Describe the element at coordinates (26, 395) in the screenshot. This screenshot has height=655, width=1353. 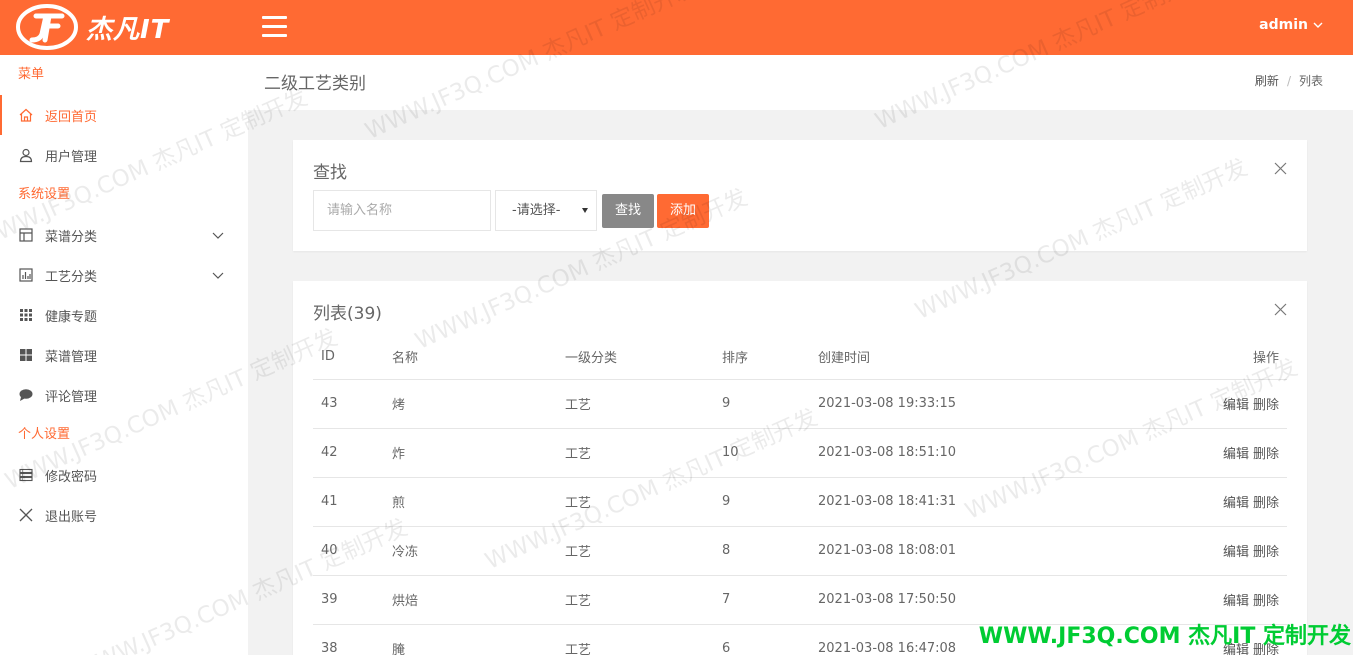
I see `comment-icon` at that location.